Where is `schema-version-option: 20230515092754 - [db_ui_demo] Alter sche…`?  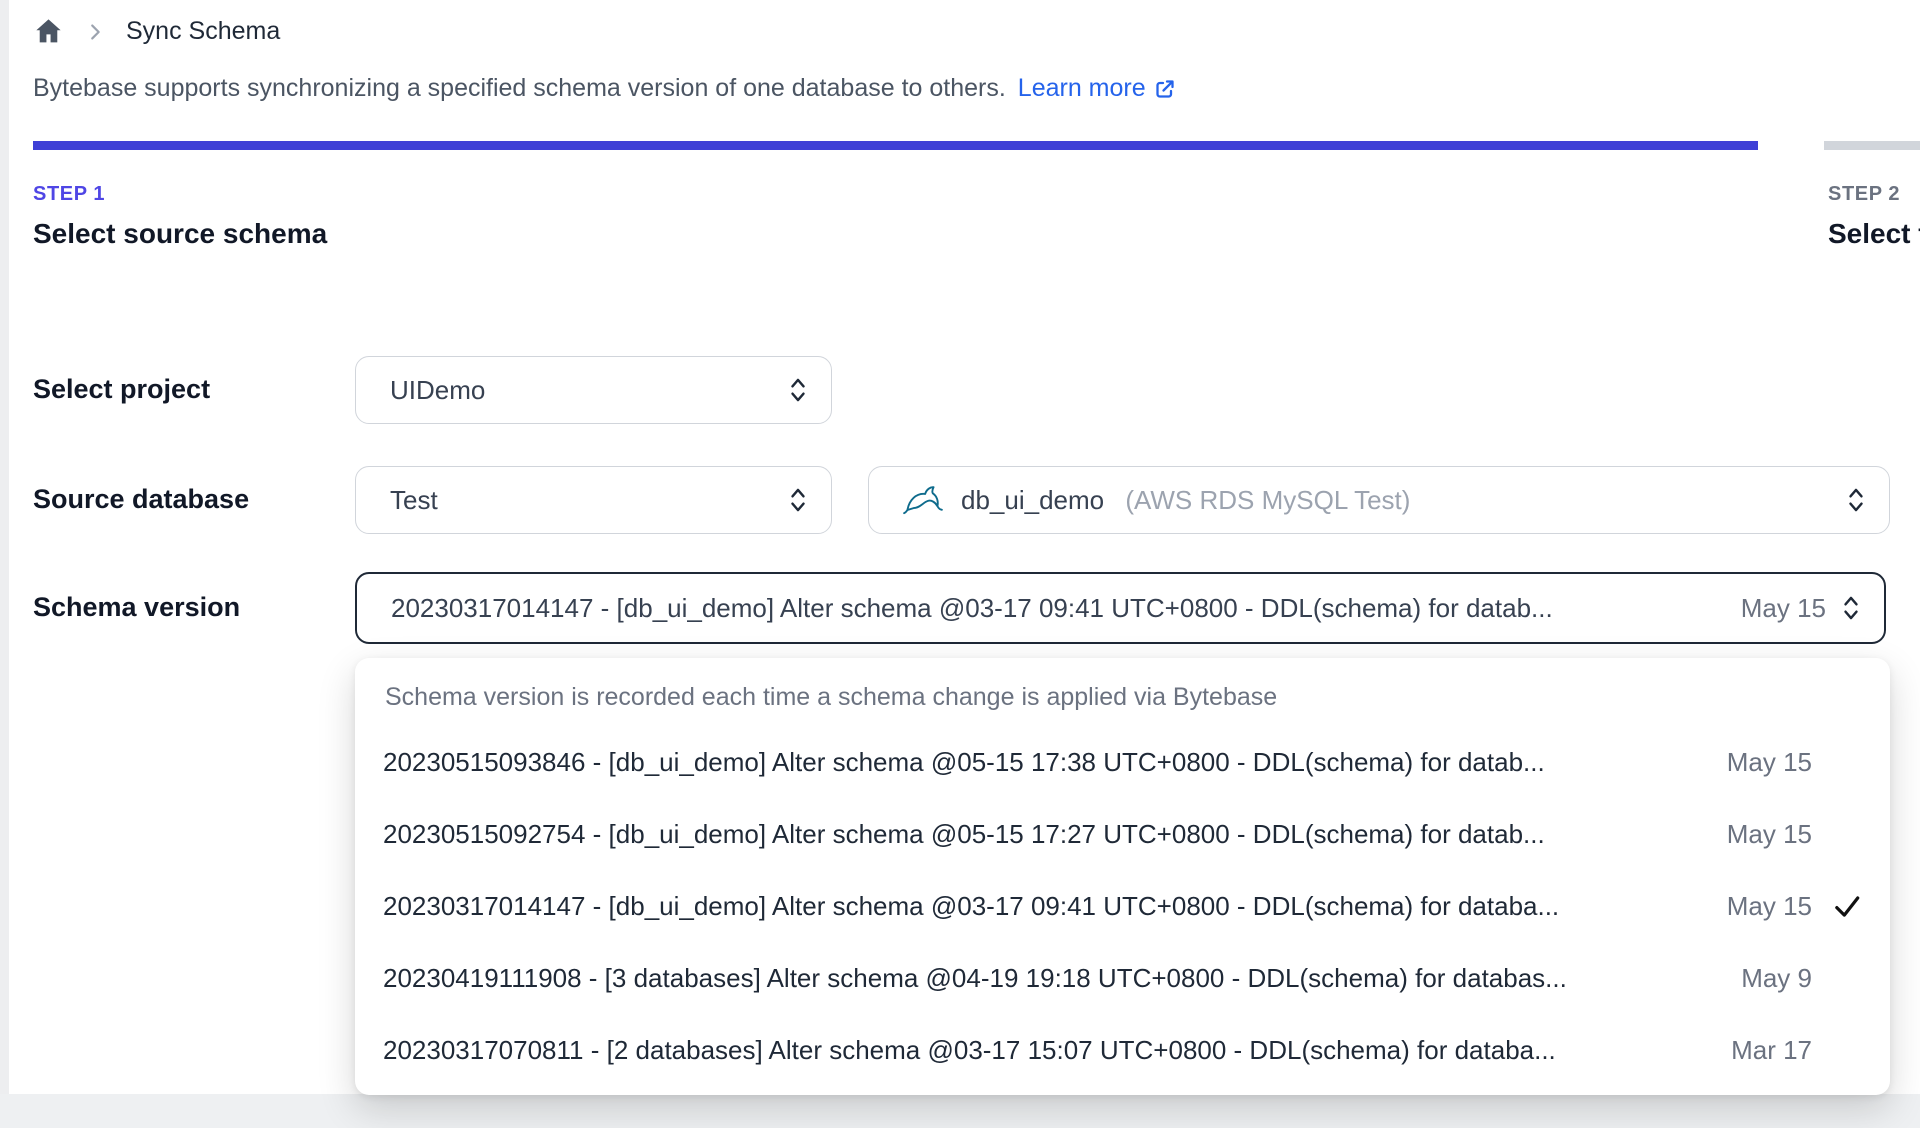
schema-version-option: 20230515092754 - [db_ui_demo] Alter sche… is located at coordinates (1122, 834).